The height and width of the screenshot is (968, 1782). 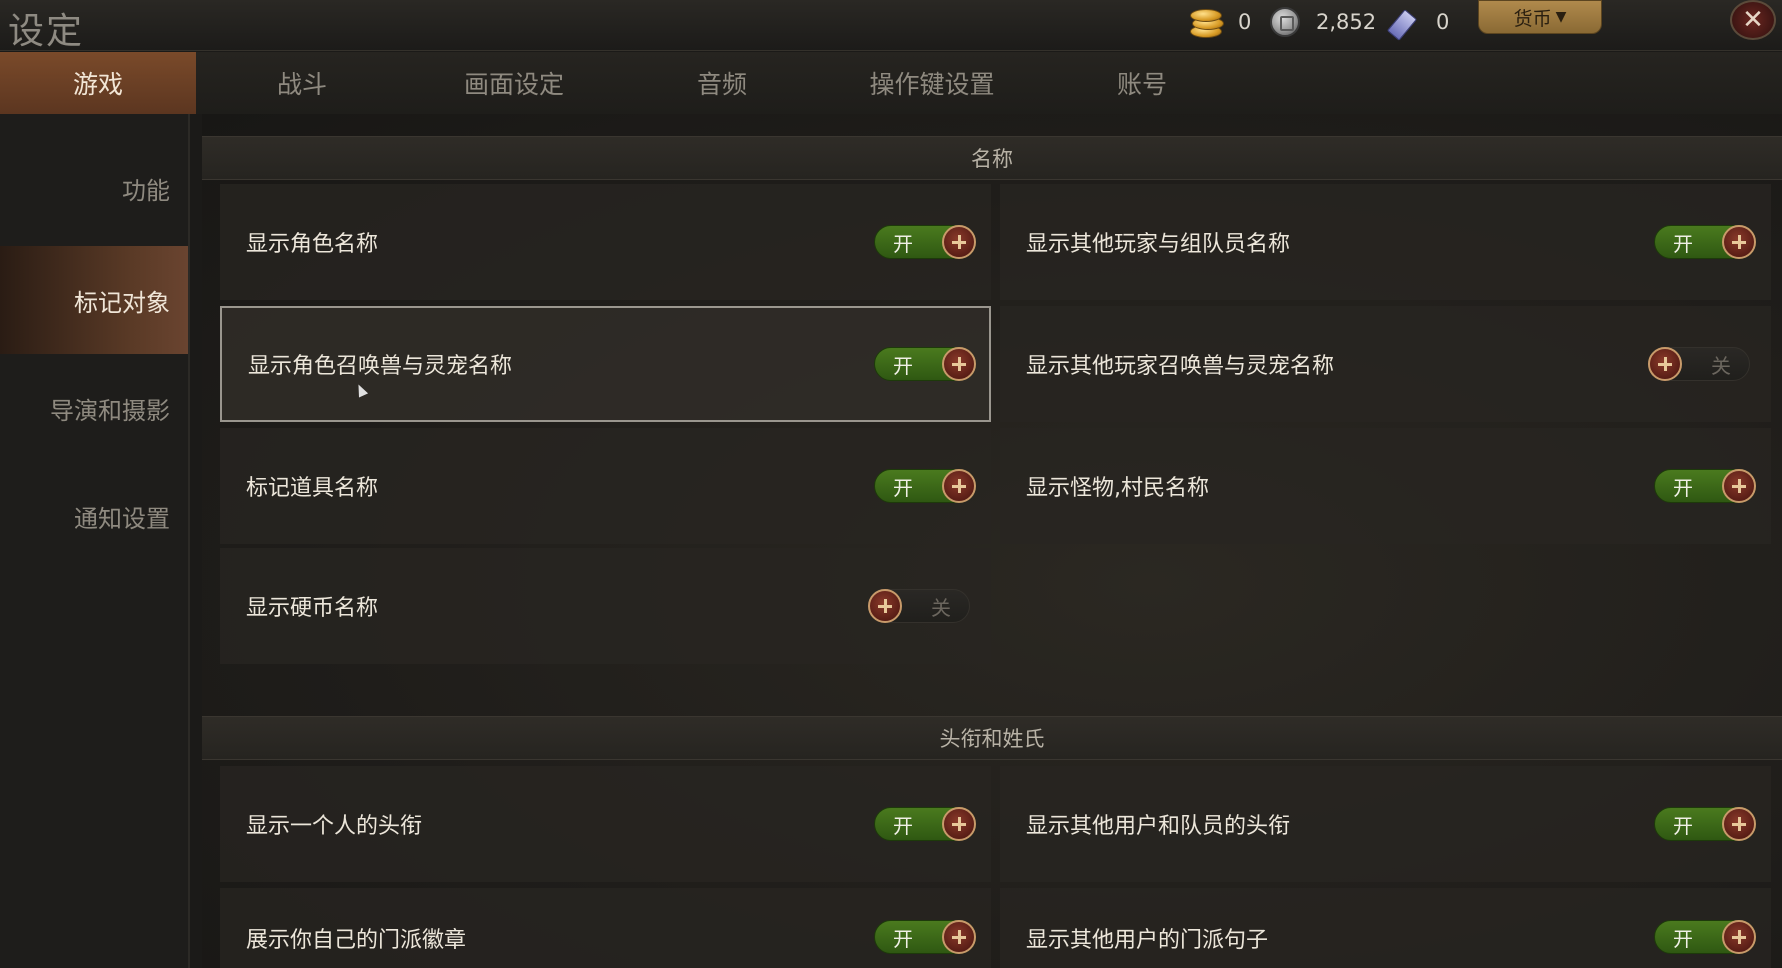 What do you see at coordinates (605, 606) in the screenshot?
I see `setting-row: 显示硬币名称 关` at bounding box center [605, 606].